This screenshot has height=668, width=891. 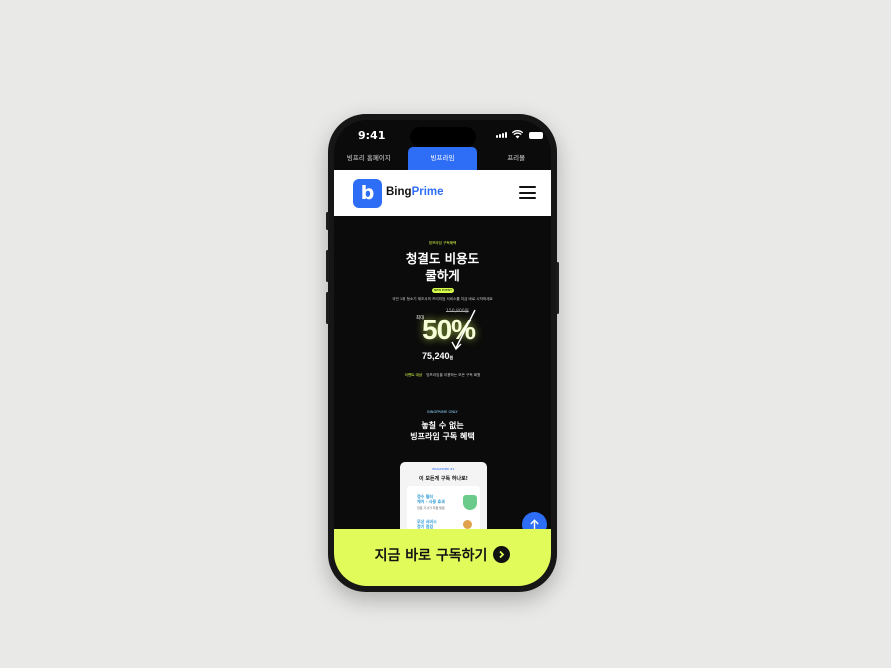 I want to click on benefits-title-line1: 놓칠 수 없는, so click(x=442, y=425).